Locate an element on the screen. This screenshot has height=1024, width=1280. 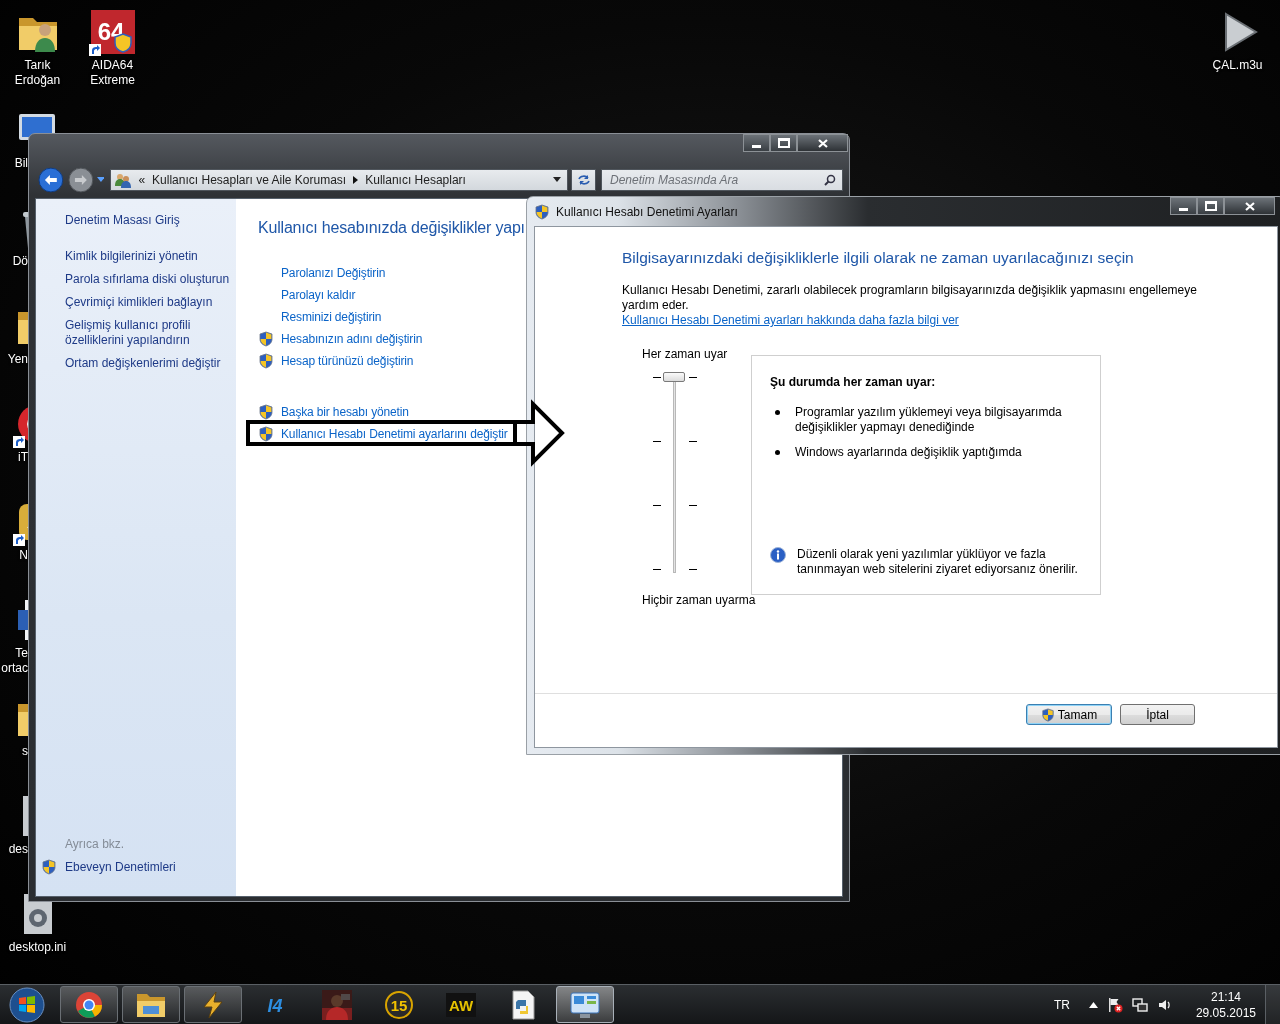
search-icon is located at coordinates (830, 179).